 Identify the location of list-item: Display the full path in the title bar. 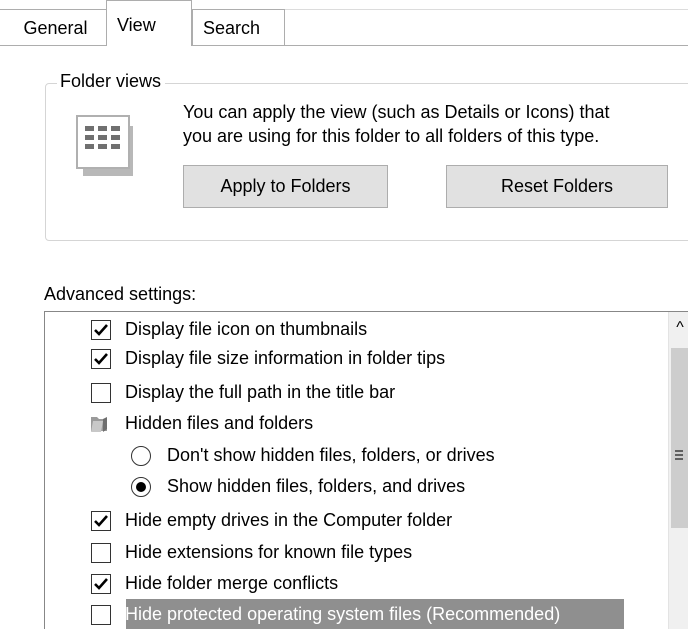
(366, 393).